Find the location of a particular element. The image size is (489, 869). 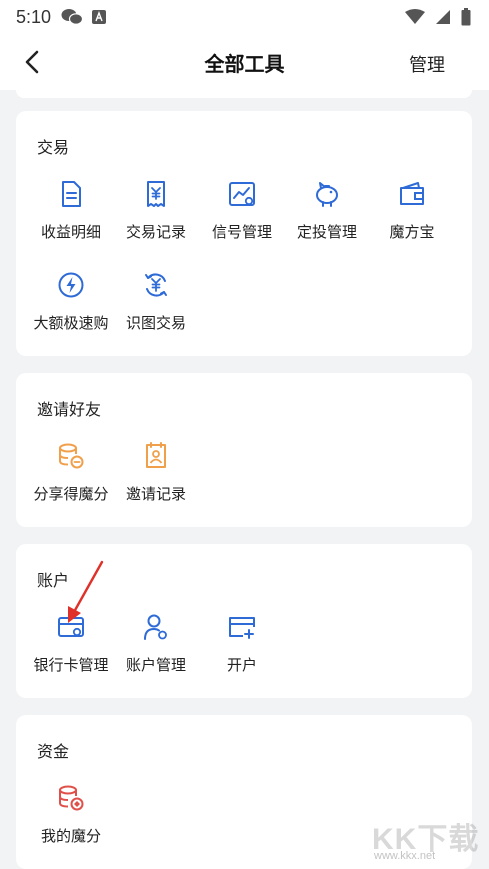

tool-label: 大额极速购 is located at coordinates (71, 323).